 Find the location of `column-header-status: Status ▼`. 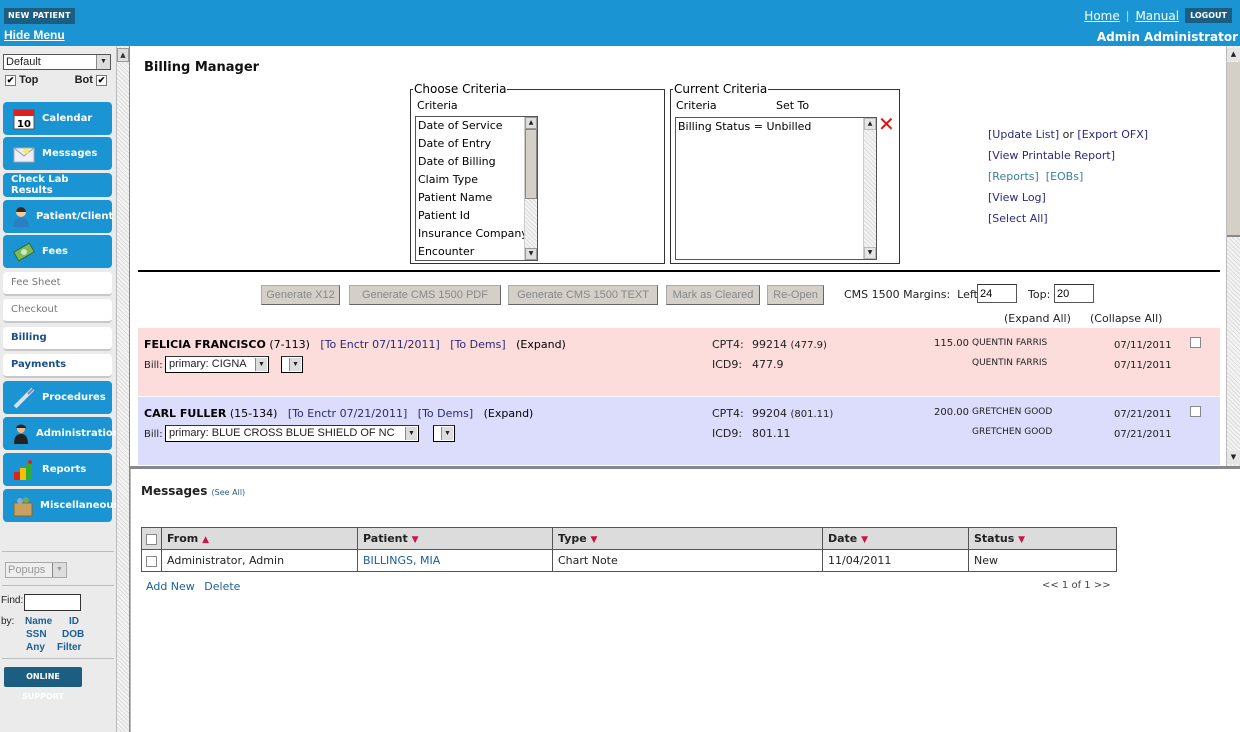

column-header-status: Status ▼ is located at coordinates (1042, 538).